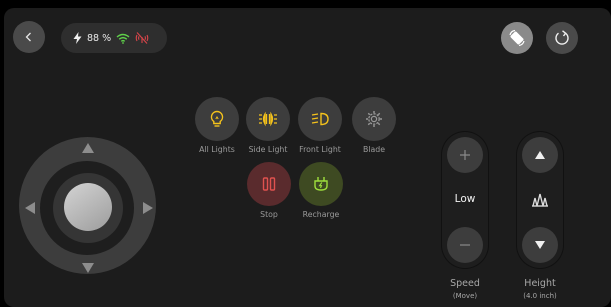 The height and width of the screenshot is (307, 611). I want to click on height-control, so click(540, 200).